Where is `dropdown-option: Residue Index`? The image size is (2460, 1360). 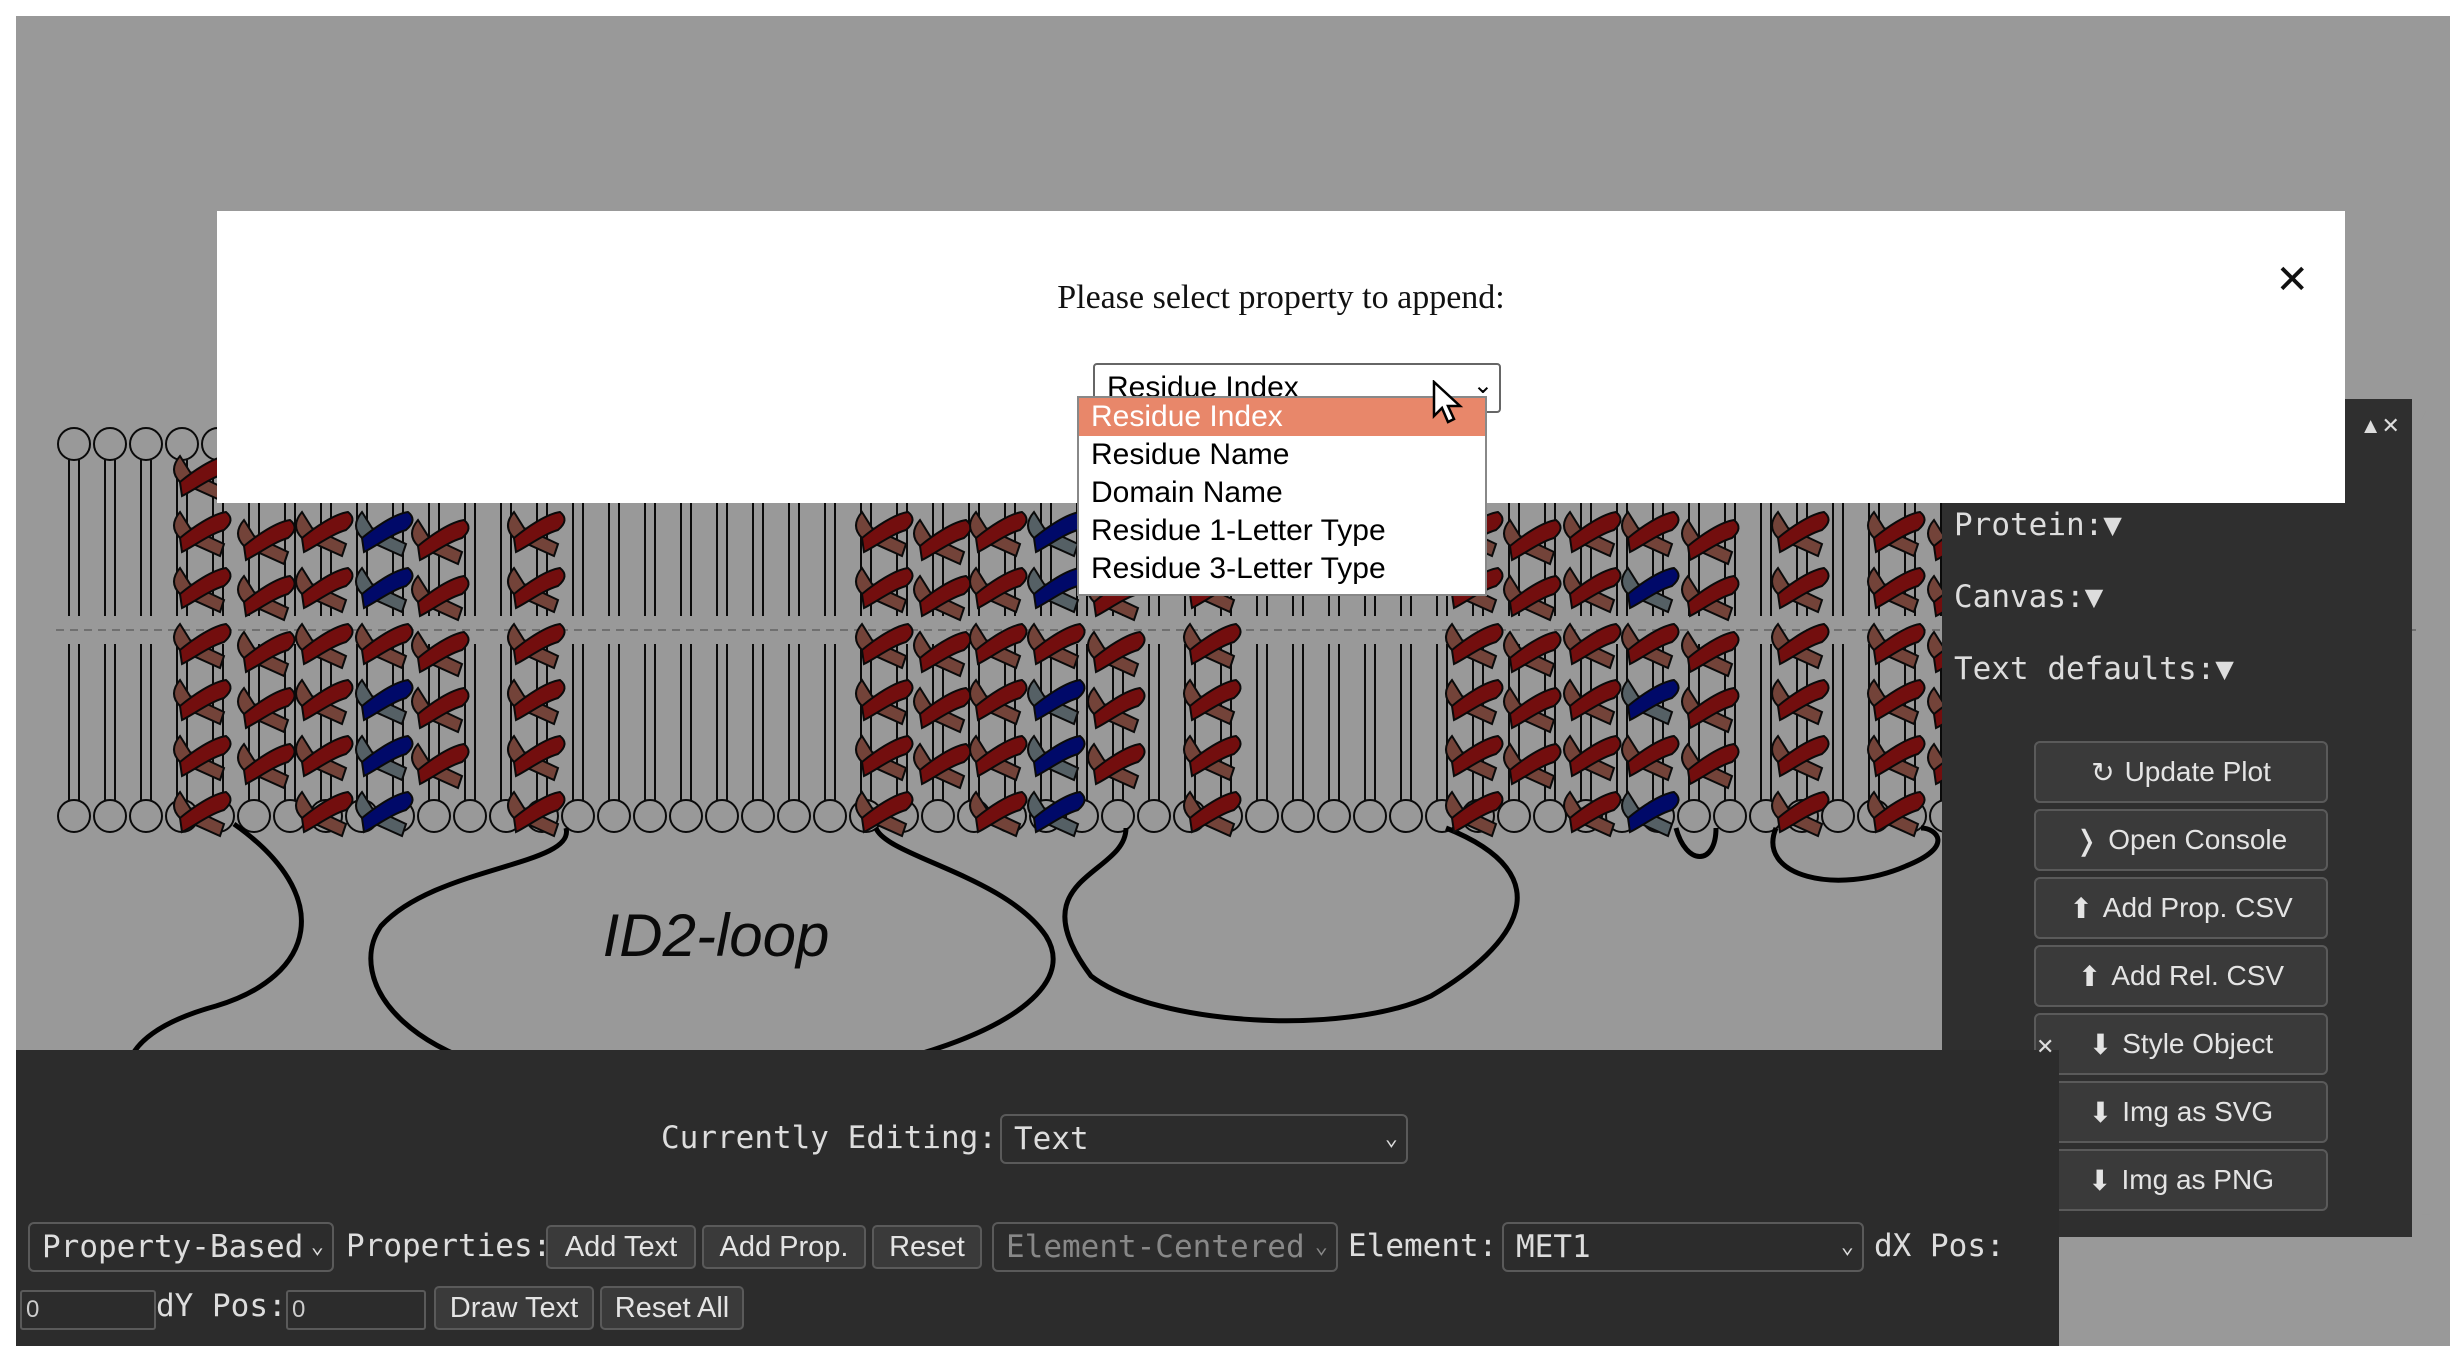
dropdown-option: Residue Index is located at coordinates (1282, 417).